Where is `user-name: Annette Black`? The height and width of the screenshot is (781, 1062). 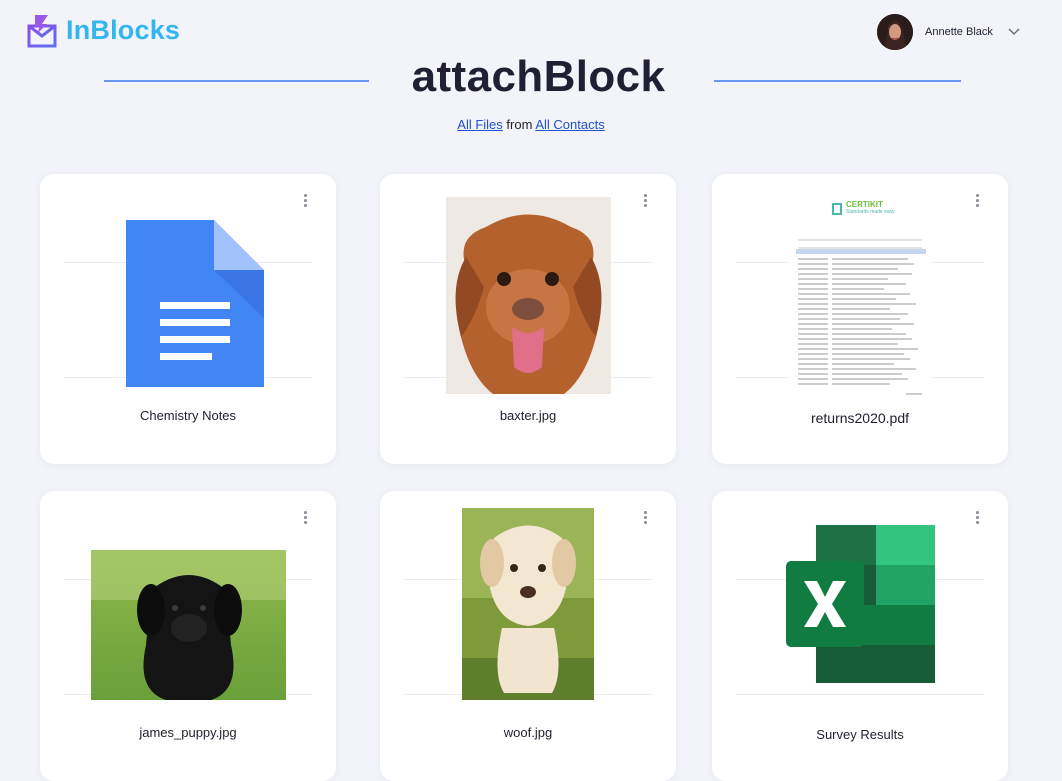 user-name: Annette Black is located at coordinates (959, 32).